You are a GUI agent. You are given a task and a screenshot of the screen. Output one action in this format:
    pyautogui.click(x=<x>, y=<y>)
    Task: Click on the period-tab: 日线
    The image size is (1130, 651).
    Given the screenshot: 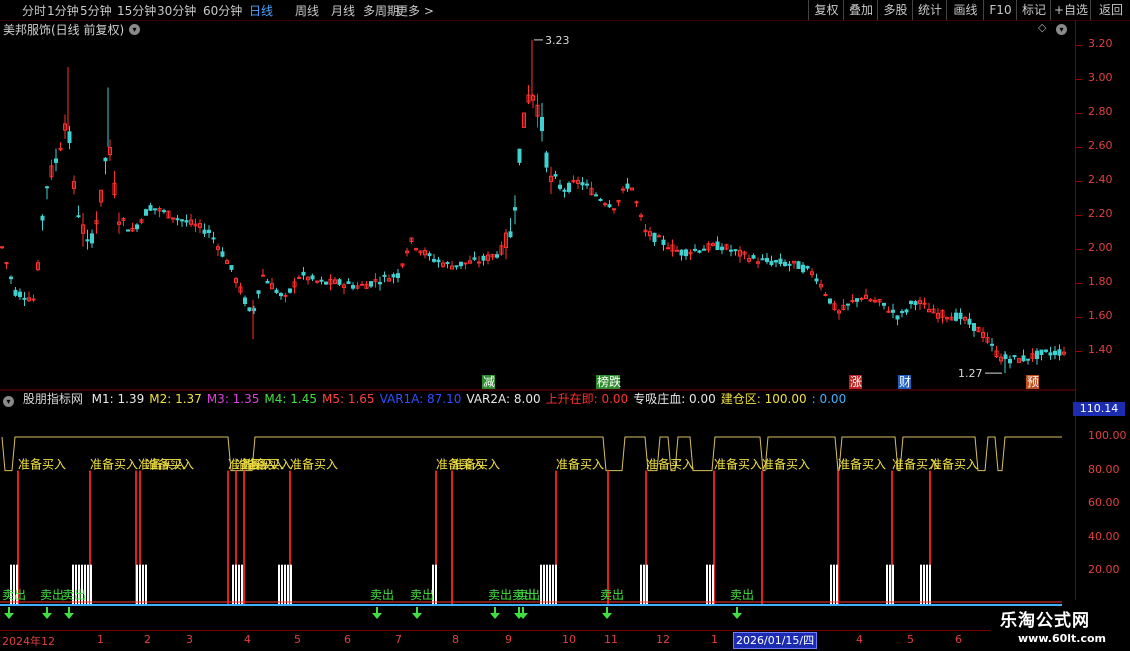 What is the action you would take?
    pyautogui.click(x=261, y=10)
    